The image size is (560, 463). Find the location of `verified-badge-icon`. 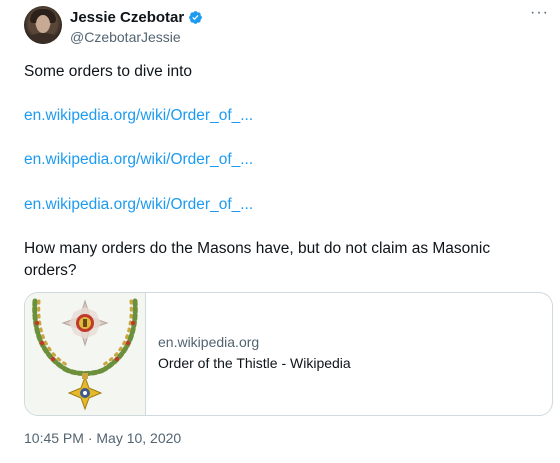

verified-badge-icon is located at coordinates (196, 17).